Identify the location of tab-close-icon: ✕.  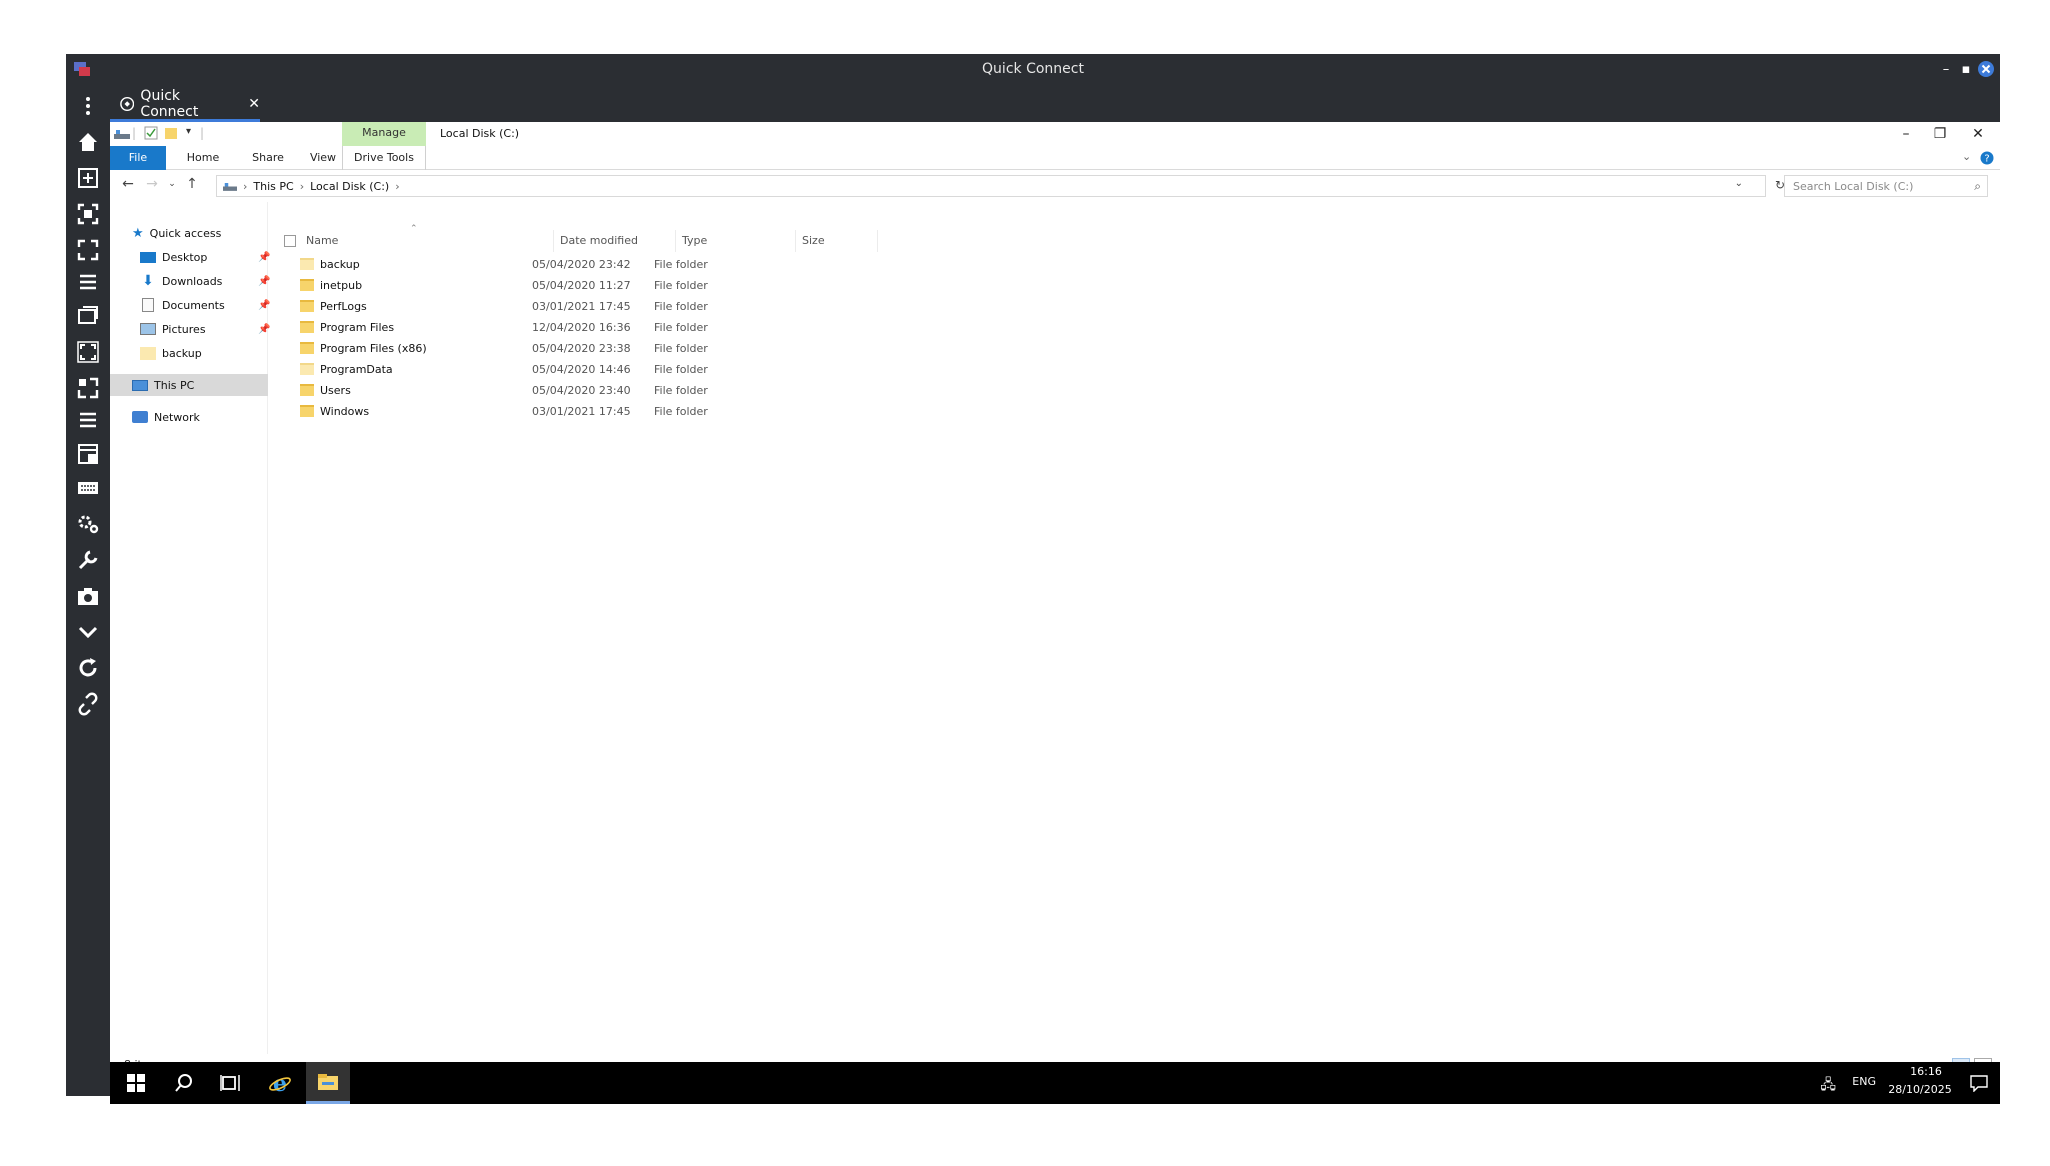
(254, 104).